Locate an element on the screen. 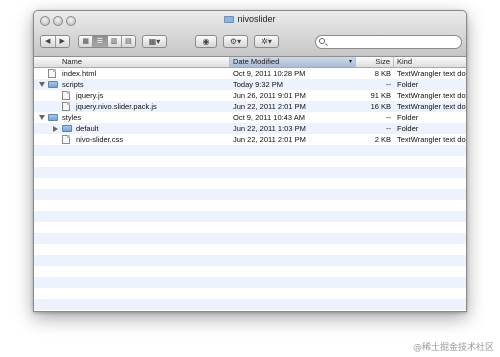 Image resolution: width=500 pixels, height=357 pixels. sort-arrow-icon: ▾ is located at coordinates (350, 62).